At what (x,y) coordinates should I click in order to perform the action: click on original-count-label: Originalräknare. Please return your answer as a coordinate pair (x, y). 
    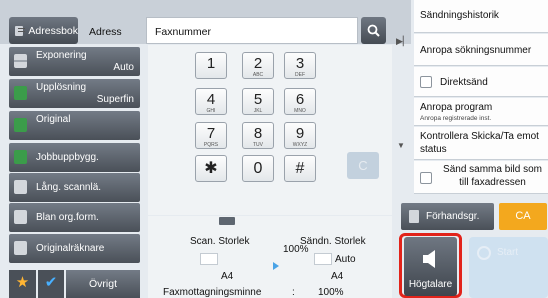
    Looking at the image, I should click on (70, 248).